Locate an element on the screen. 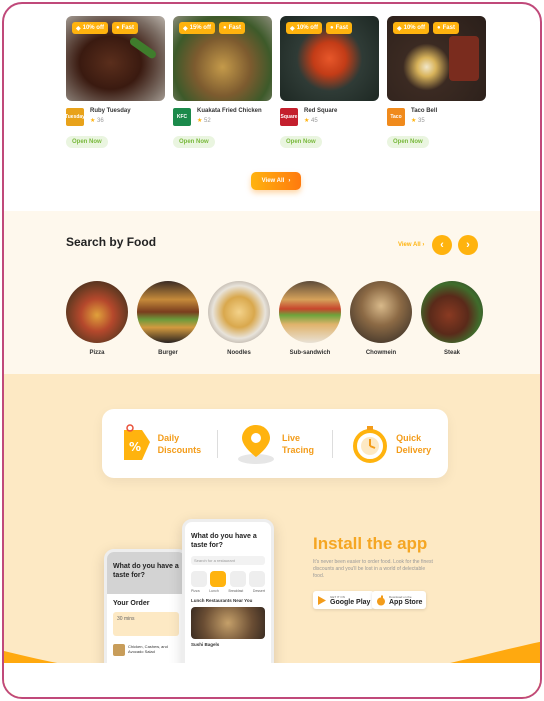 The image size is (544, 701). food-photo: ◆ 15% off ● Fast is located at coordinates (222, 58).